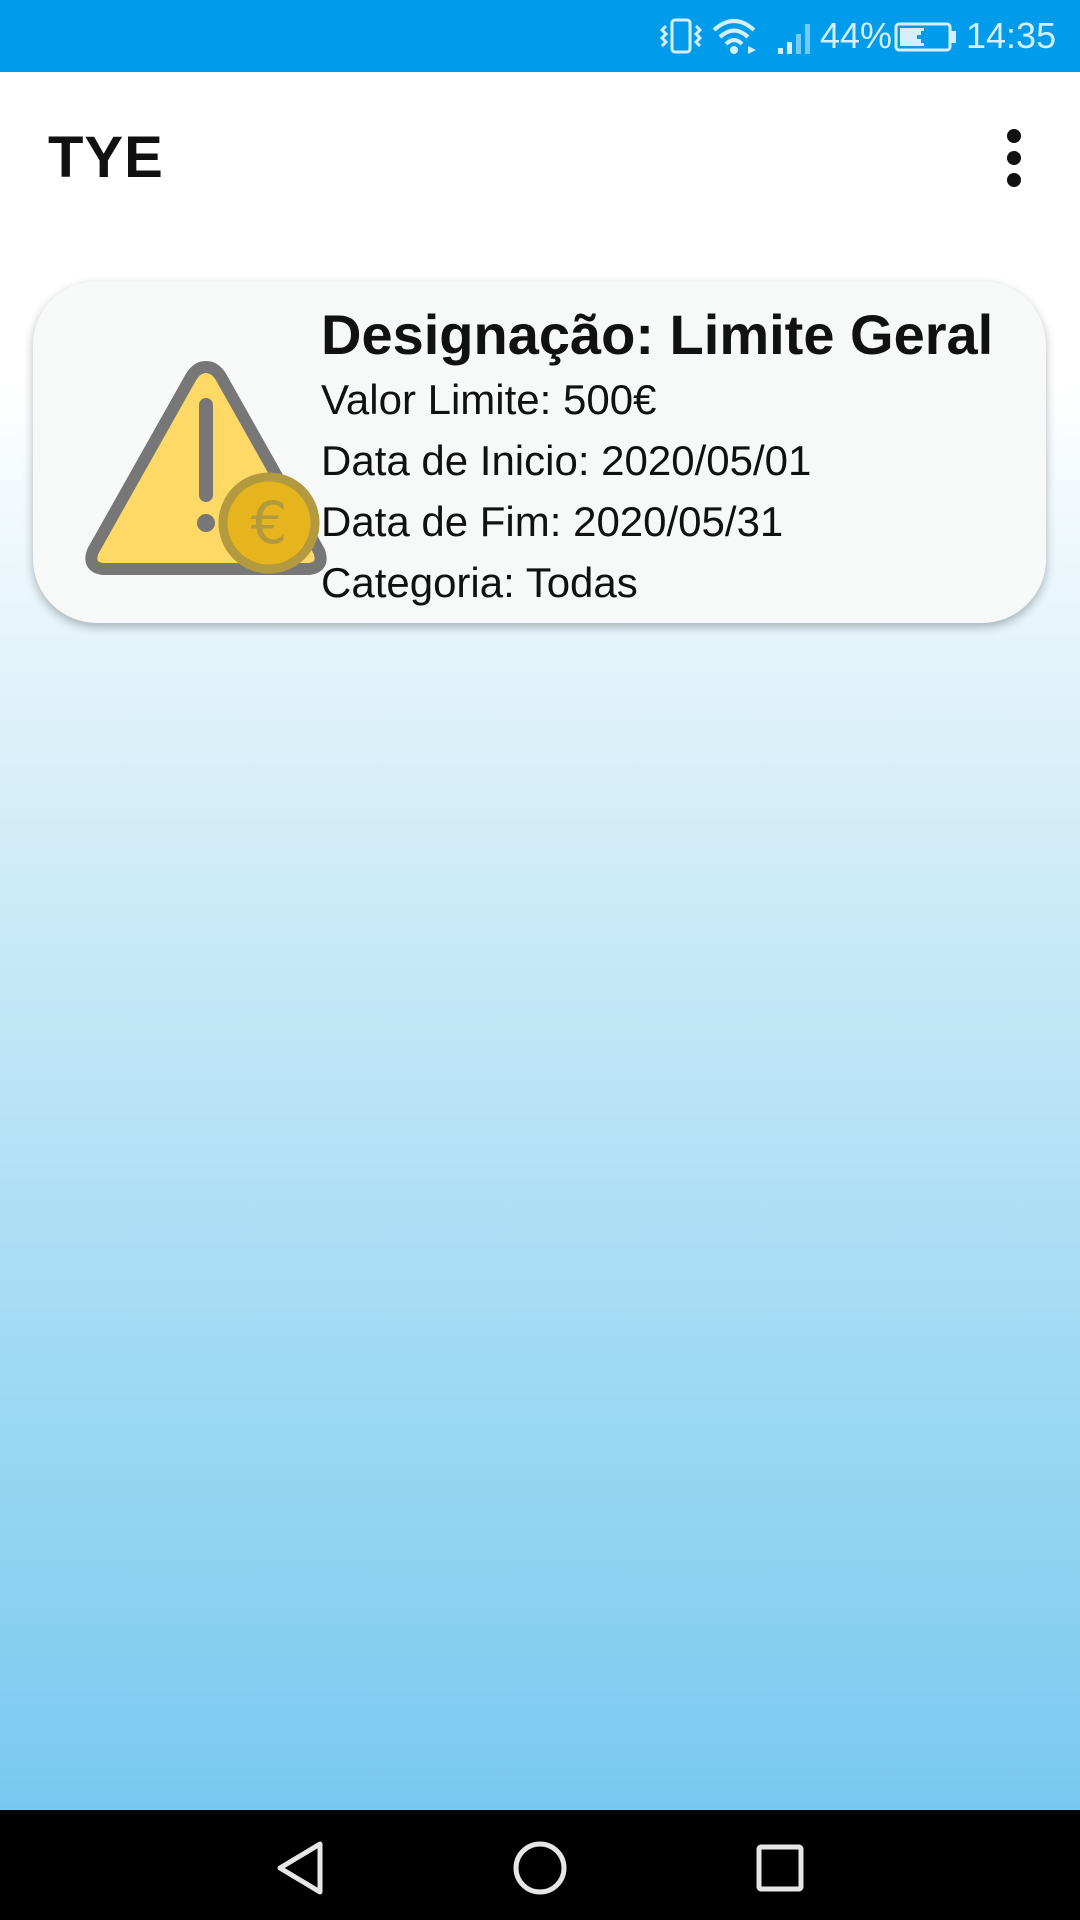 Image resolution: width=1080 pixels, height=1920 pixels. What do you see at coordinates (300, 1868) in the screenshot?
I see `back-icon` at bounding box center [300, 1868].